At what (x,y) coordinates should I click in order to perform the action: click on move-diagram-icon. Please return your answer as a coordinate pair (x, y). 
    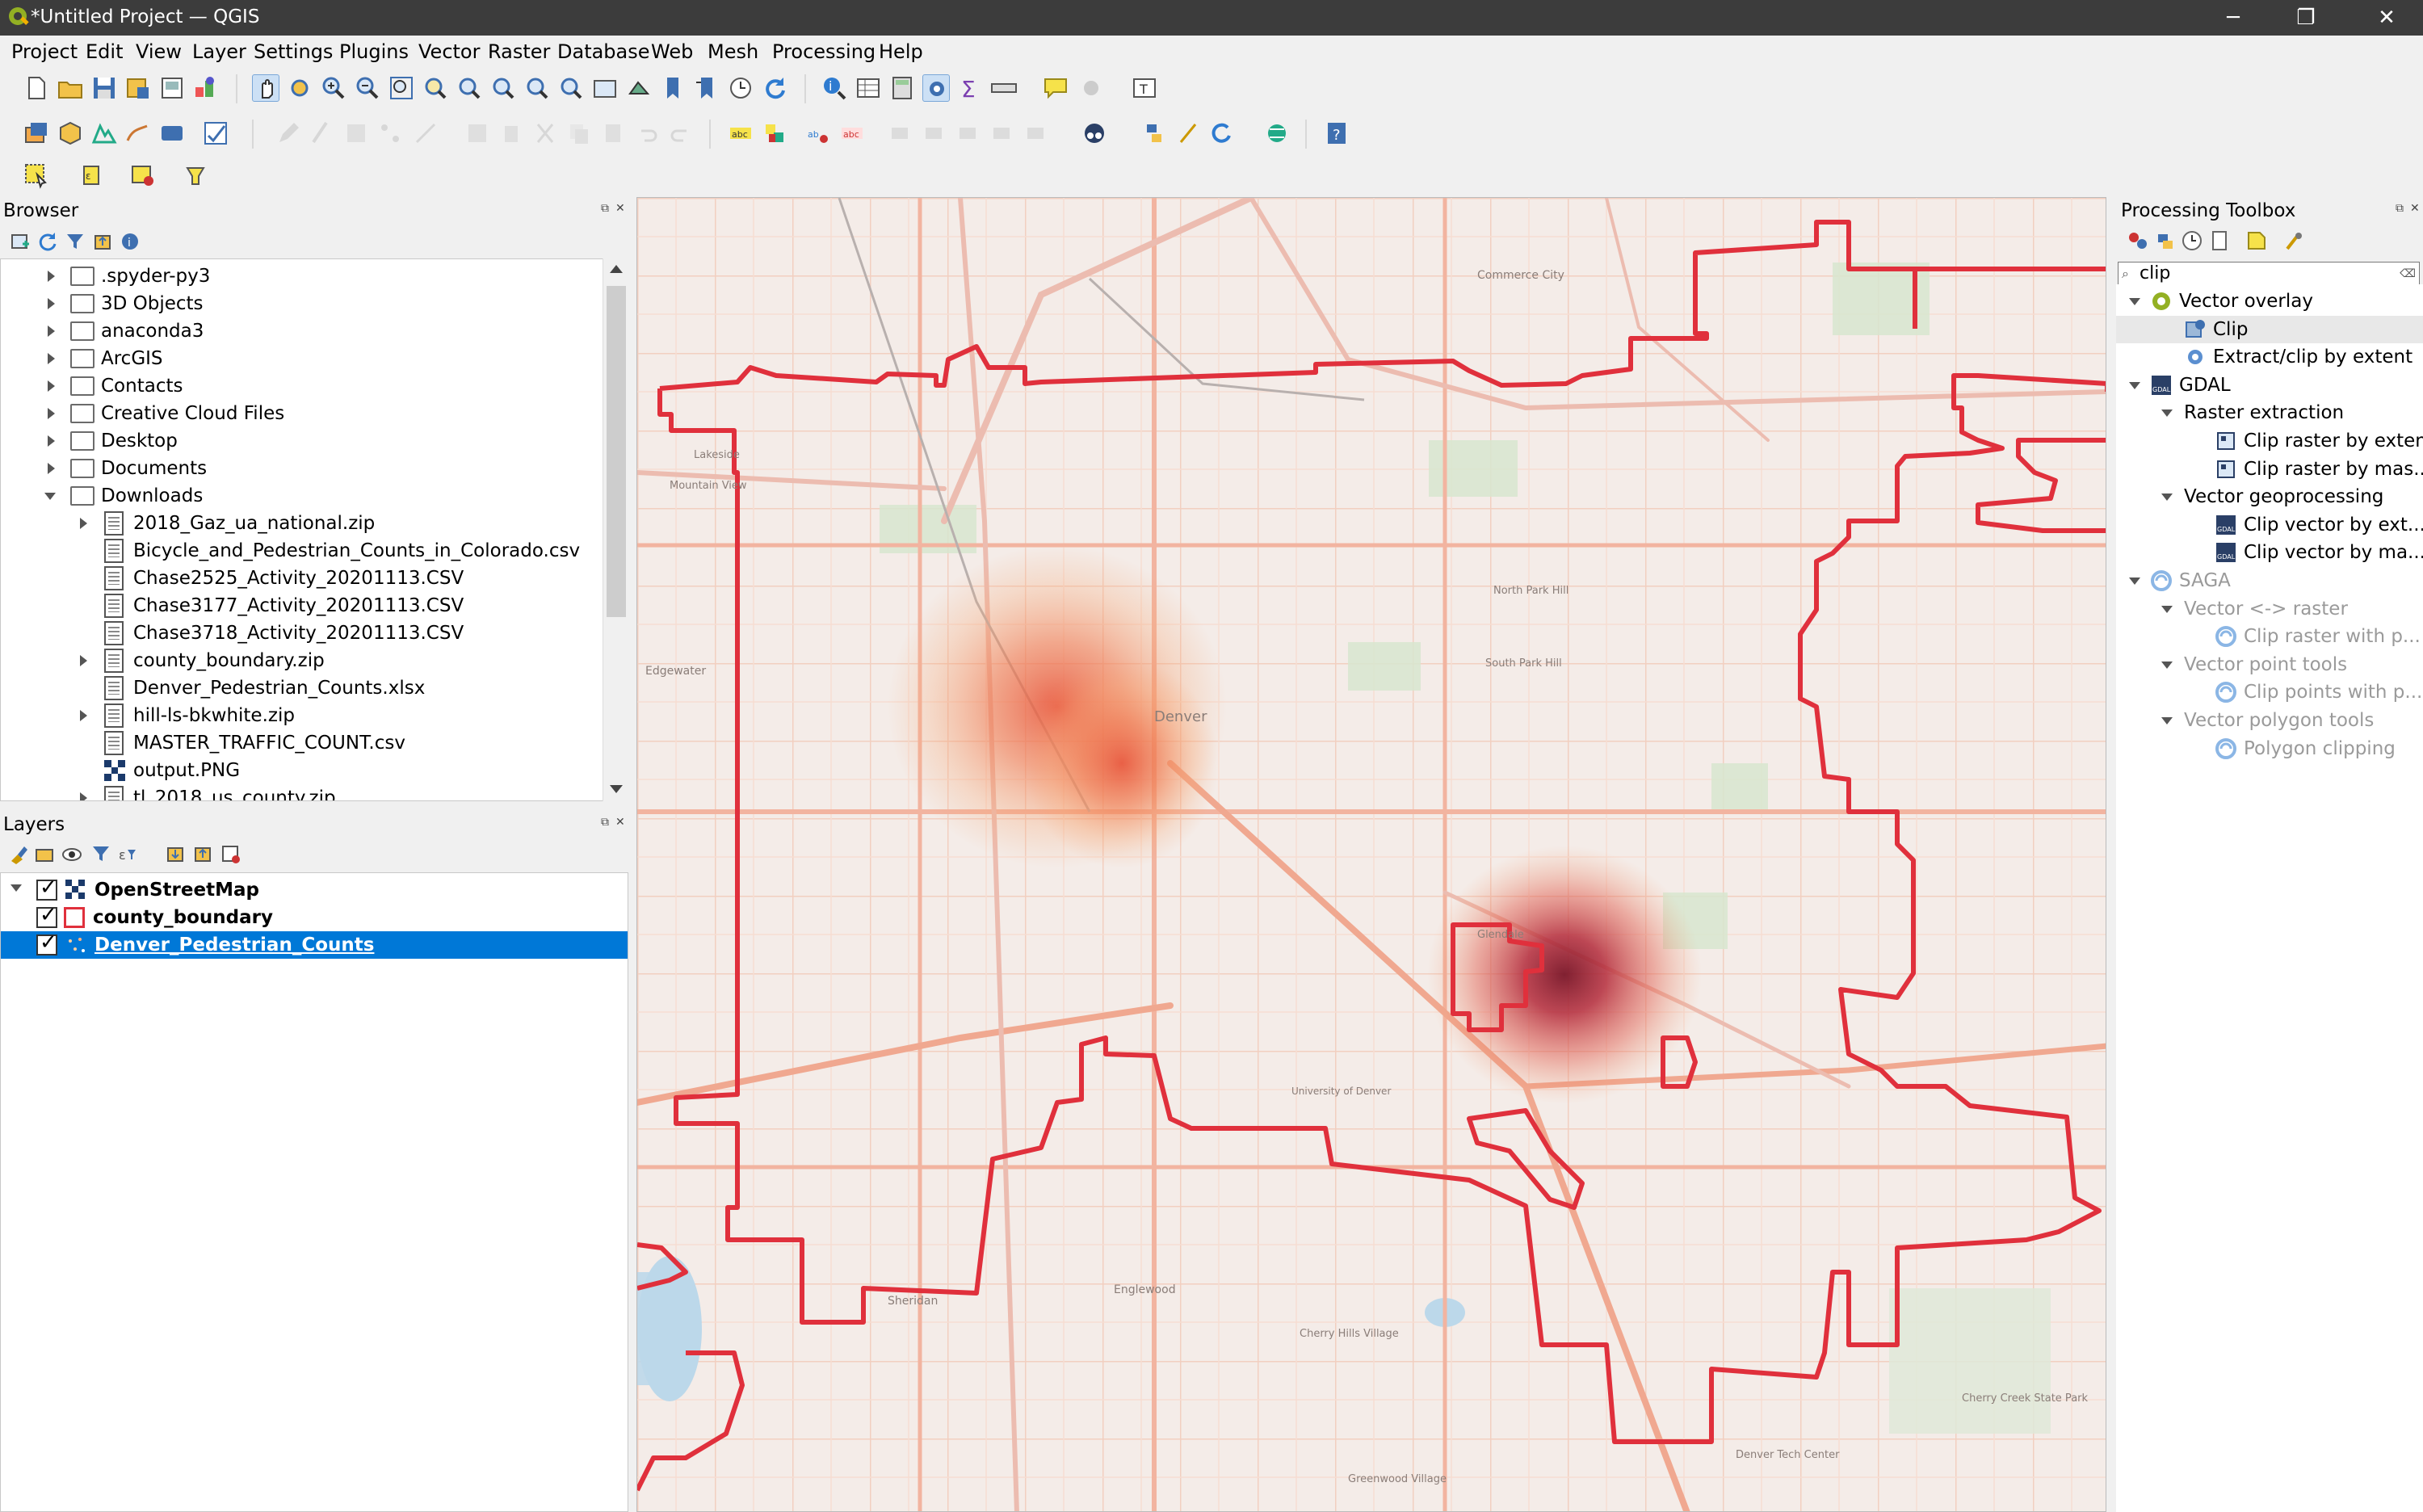
    Looking at the image, I should click on (1038, 133).